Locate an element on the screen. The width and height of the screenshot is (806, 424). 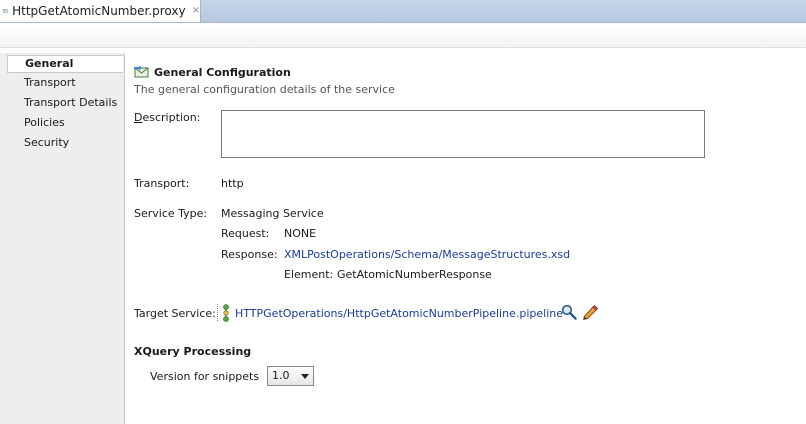
sidebar-item-transport: Transport is located at coordinates (65, 83).